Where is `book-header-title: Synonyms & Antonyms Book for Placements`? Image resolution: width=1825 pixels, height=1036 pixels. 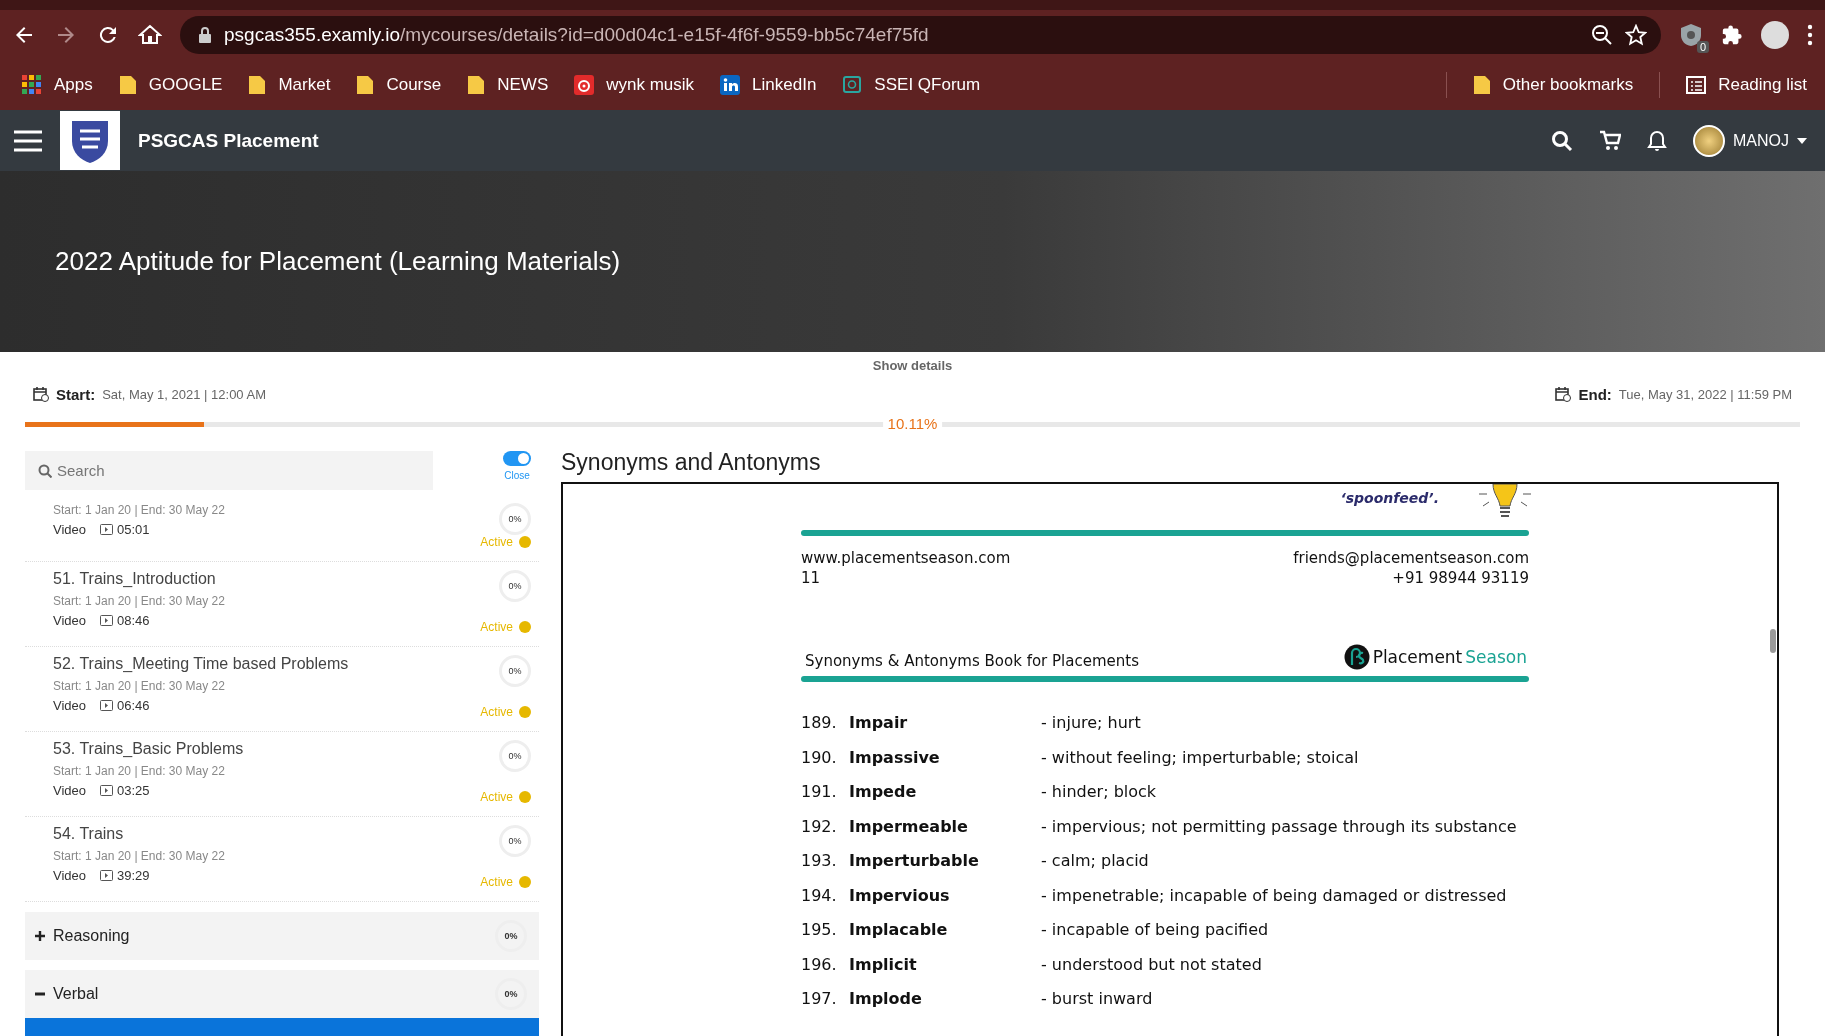 book-header-title: Synonyms & Antonyms Book for Placements is located at coordinates (972, 661).